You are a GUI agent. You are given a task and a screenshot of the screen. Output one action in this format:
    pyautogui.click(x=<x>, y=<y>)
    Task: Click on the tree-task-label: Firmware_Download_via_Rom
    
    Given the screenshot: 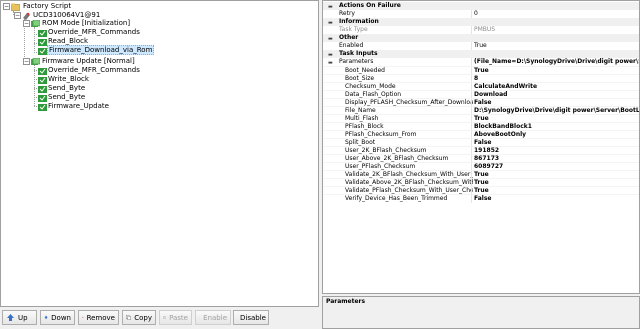 What is the action you would take?
    pyautogui.click(x=101, y=50)
    